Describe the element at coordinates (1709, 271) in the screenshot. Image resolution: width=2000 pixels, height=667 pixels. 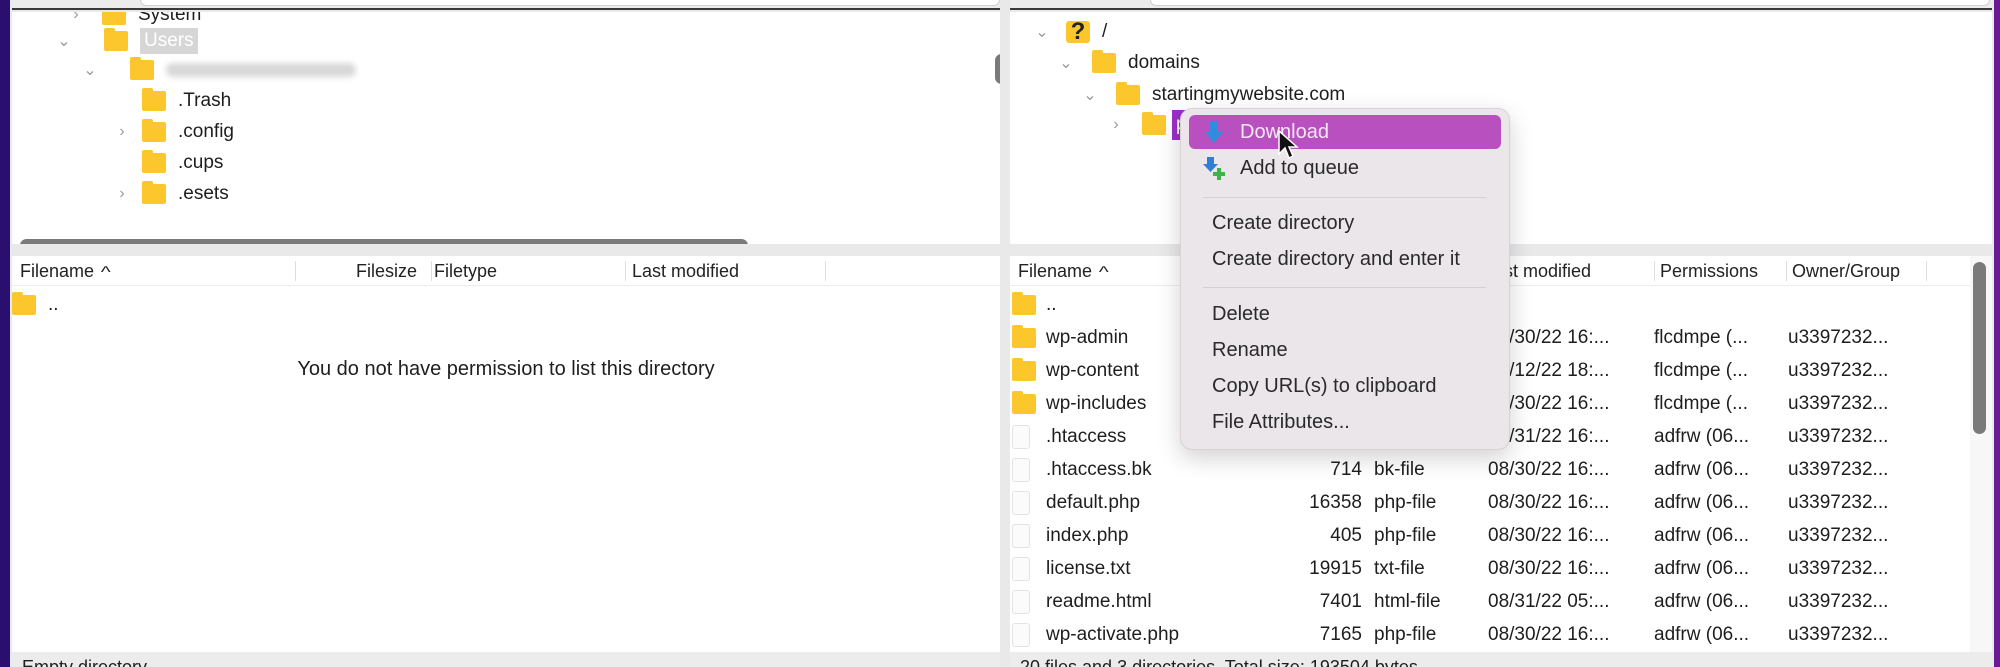
I see `column-permissions: Permissions` at that location.